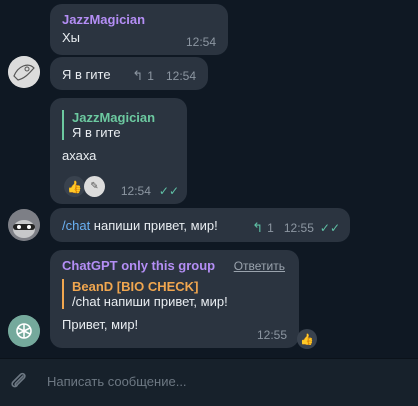  I want to click on avatar-small-icon: ✎, so click(94, 186).